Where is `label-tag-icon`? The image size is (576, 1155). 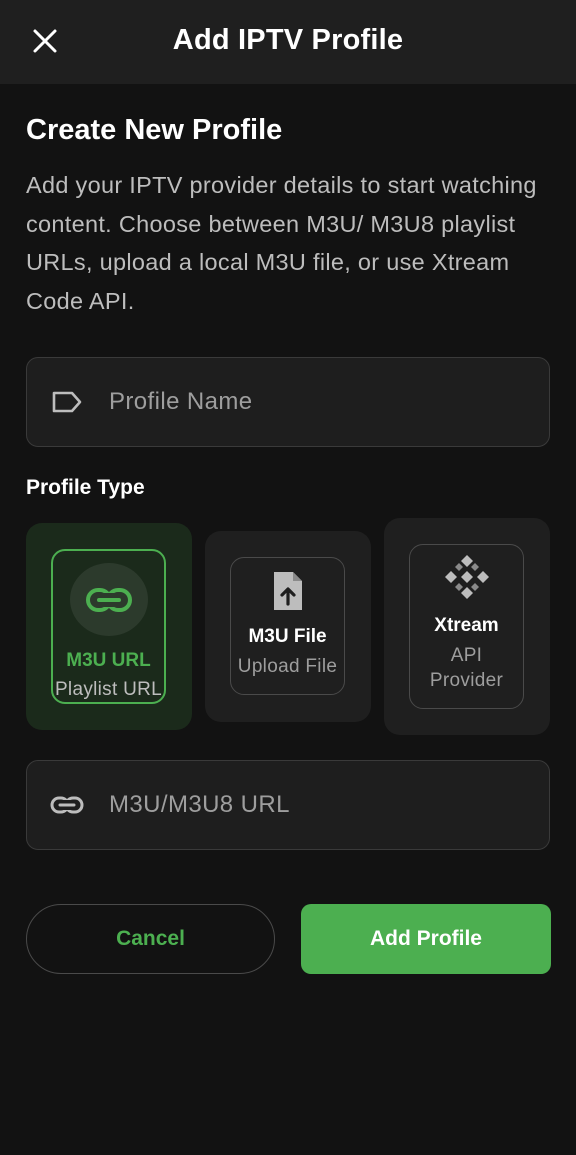 label-tag-icon is located at coordinates (66, 402).